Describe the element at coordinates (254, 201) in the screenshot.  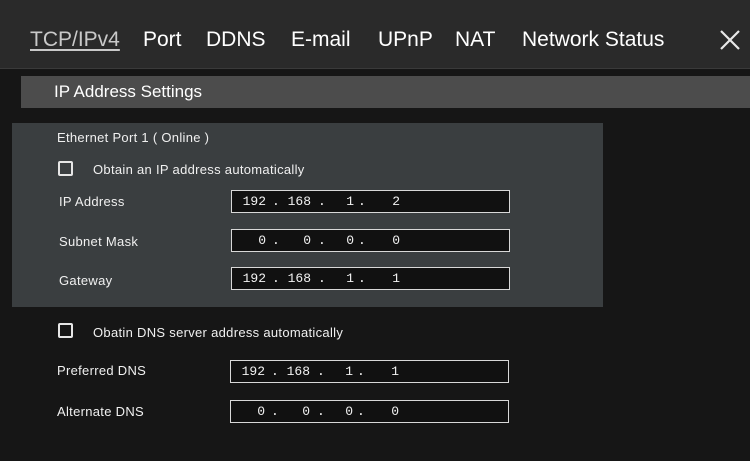
I see `ip-address-octet-1: 192` at that location.